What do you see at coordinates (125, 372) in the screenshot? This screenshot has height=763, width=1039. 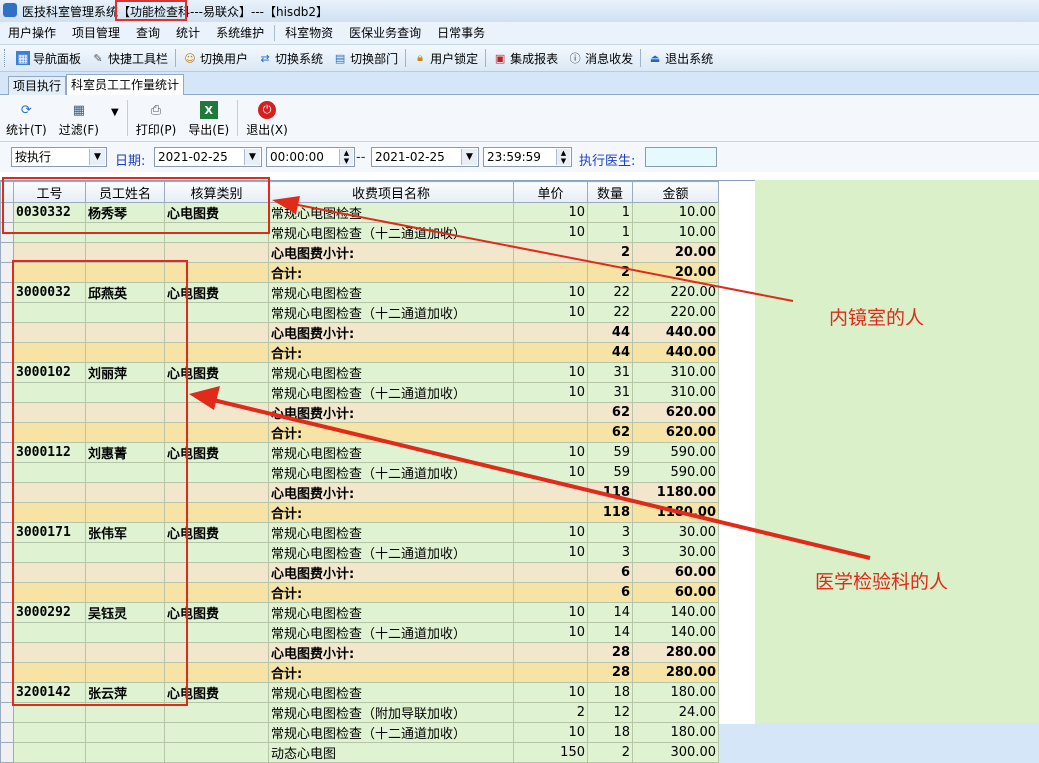 I see `cell-name: 刘丽萍` at bounding box center [125, 372].